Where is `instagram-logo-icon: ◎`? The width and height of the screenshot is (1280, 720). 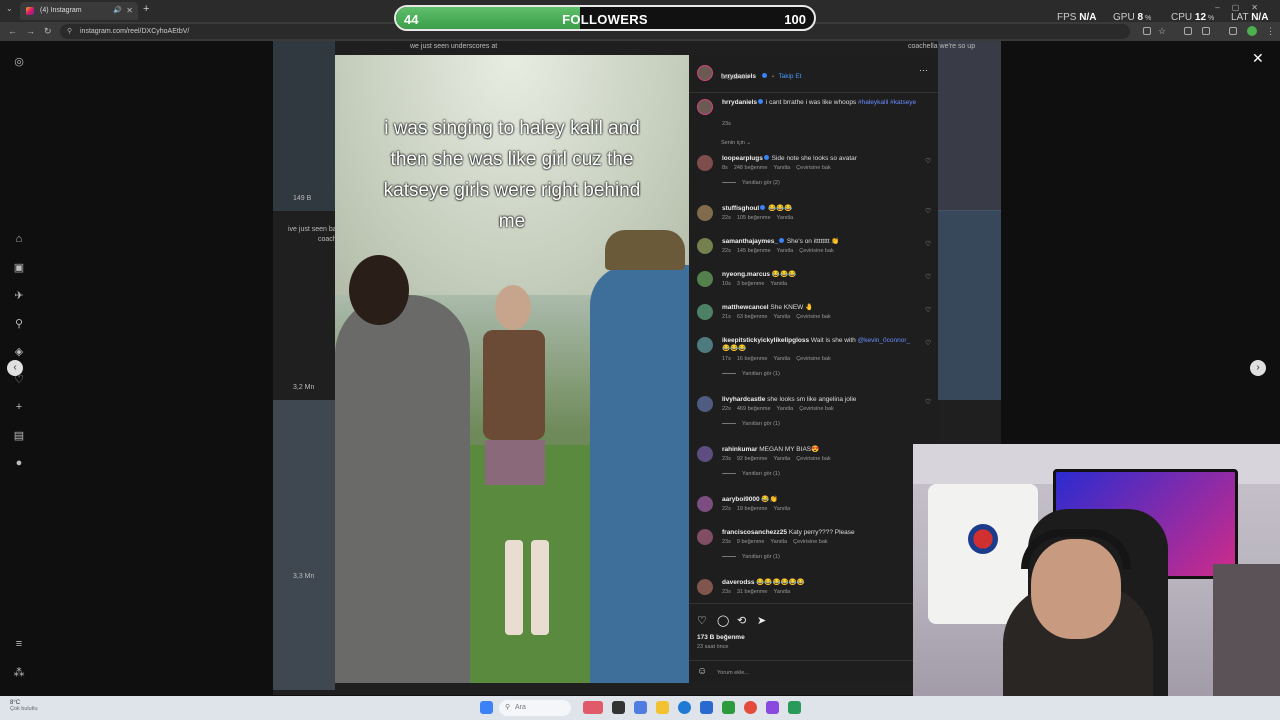
instagram-logo-icon: ◎ is located at coordinates (19, 61).